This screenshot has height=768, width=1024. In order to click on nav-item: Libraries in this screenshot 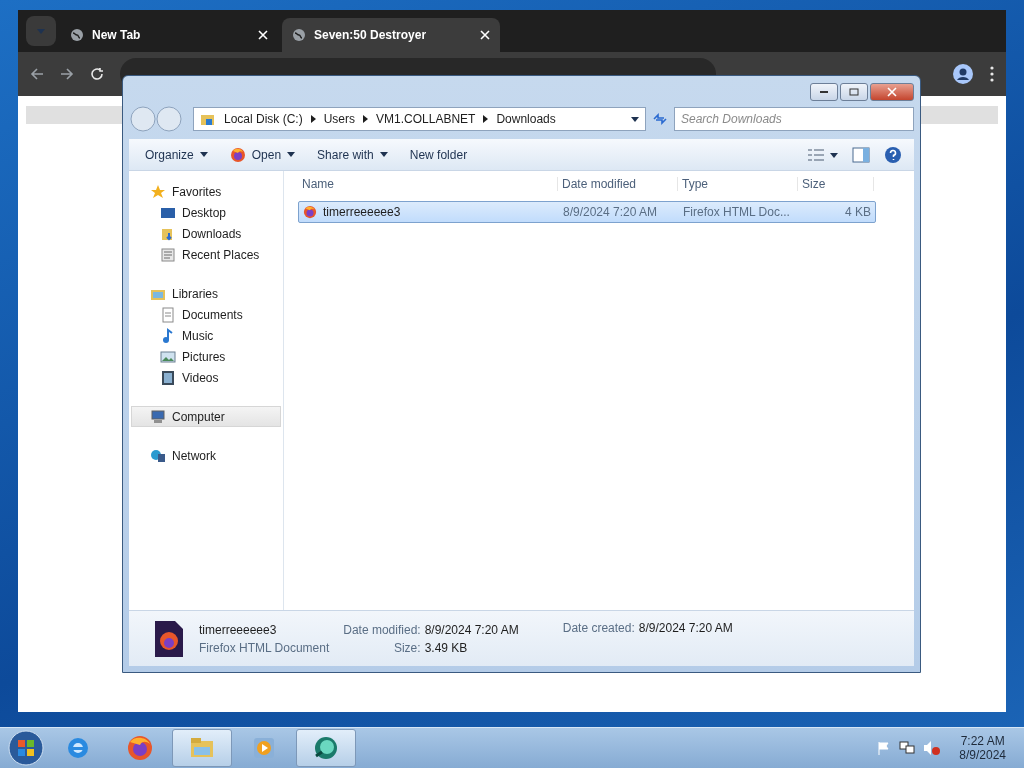, I will do `click(206, 293)`.